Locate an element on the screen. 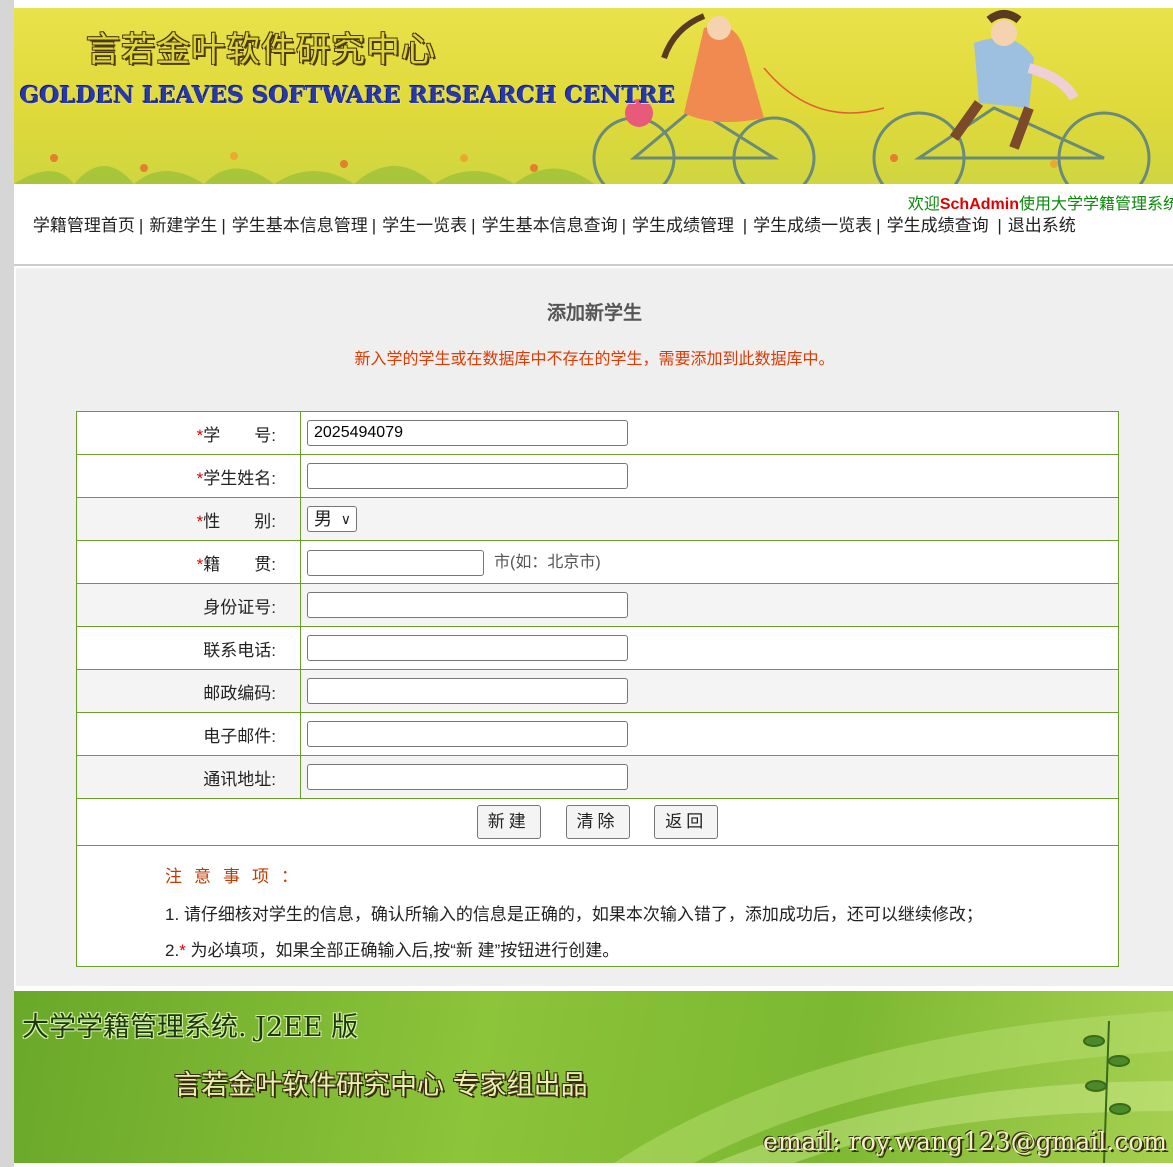 The width and height of the screenshot is (1173, 1167). form-row-email: 电子邮件: is located at coordinates (597, 734).